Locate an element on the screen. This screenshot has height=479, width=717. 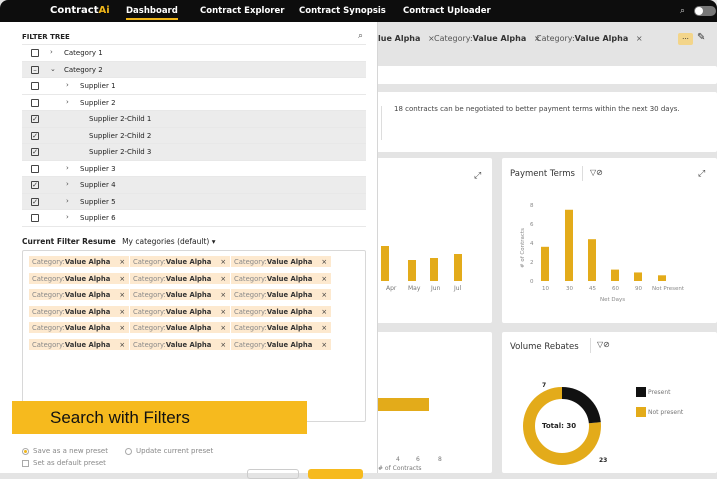
tree-item-label: Supplier 2-Child 2 is located at coordinates (120, 135).